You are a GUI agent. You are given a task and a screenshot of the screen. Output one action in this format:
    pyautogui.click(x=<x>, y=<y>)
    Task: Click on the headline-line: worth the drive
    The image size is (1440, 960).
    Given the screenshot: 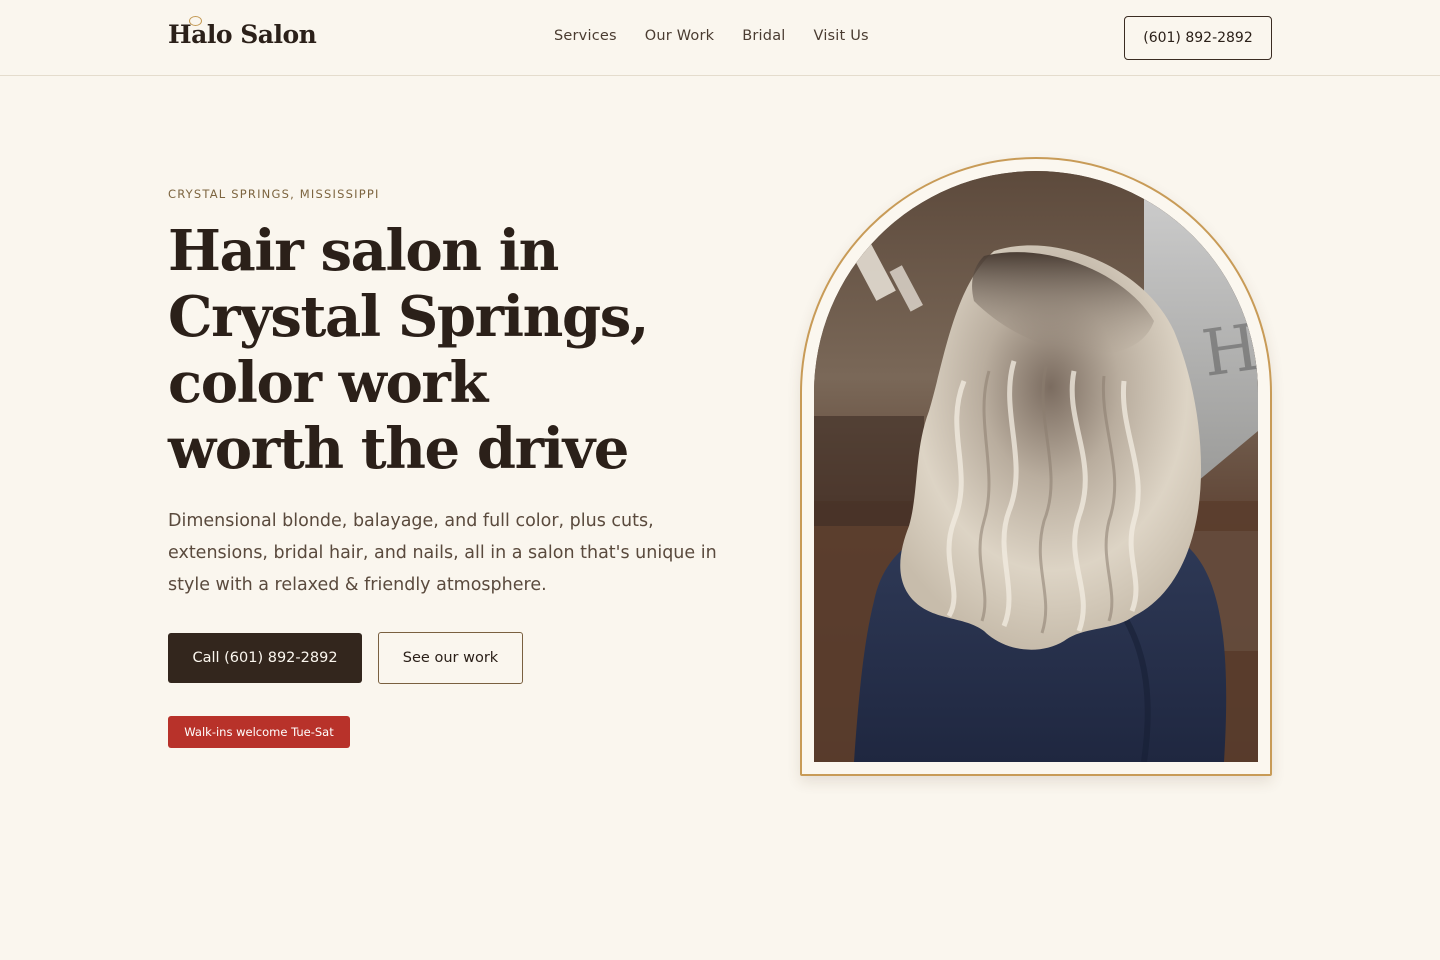 What is the action you would take?
    pyautogui.click(x=398, y=449)
    